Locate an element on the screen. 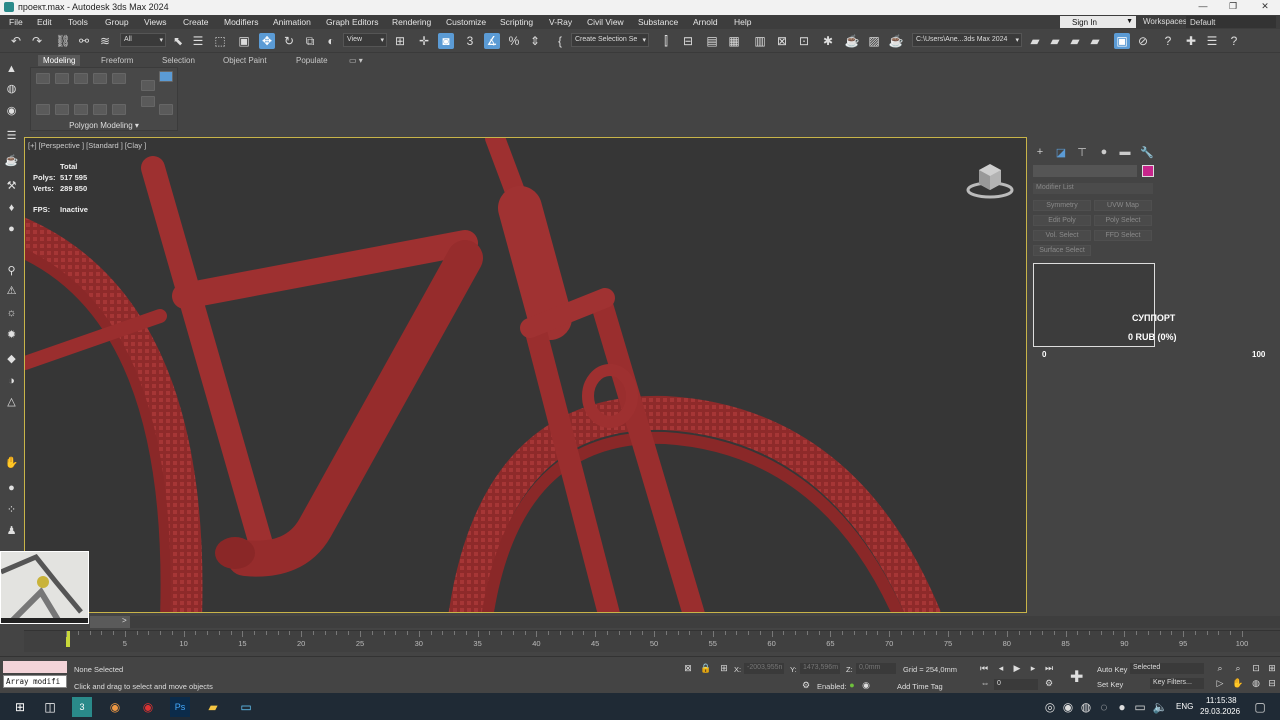  language-indicator: ENG is located at coordinates (1184, 706).